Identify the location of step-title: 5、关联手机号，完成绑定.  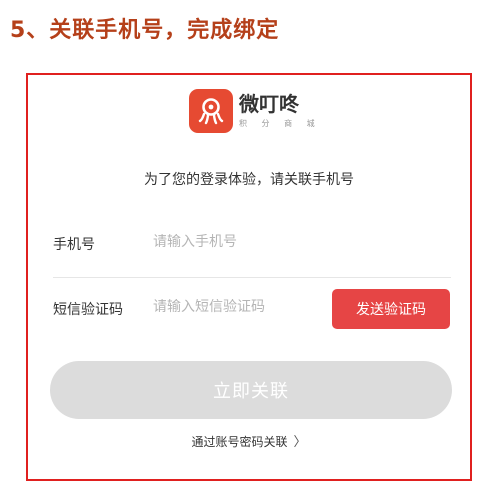
(145, 30).